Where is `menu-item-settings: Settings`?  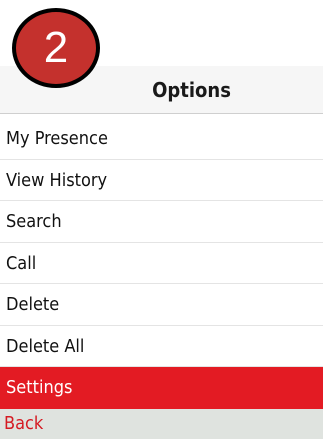
menu-item-settings: Settings is located at coordinates (161, 388).